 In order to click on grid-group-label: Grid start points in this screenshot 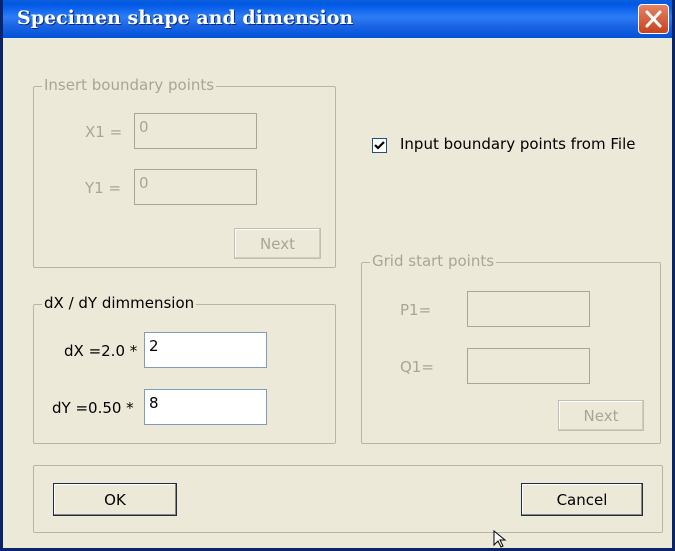, I will do `click(433, 261)`.